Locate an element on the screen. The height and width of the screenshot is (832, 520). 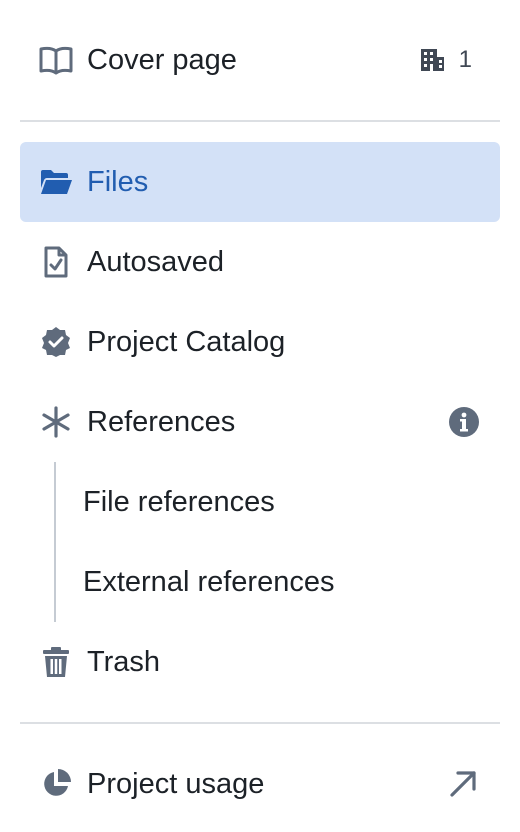
sidebar-item-label: Project usage is located at coordinates (176, 784).